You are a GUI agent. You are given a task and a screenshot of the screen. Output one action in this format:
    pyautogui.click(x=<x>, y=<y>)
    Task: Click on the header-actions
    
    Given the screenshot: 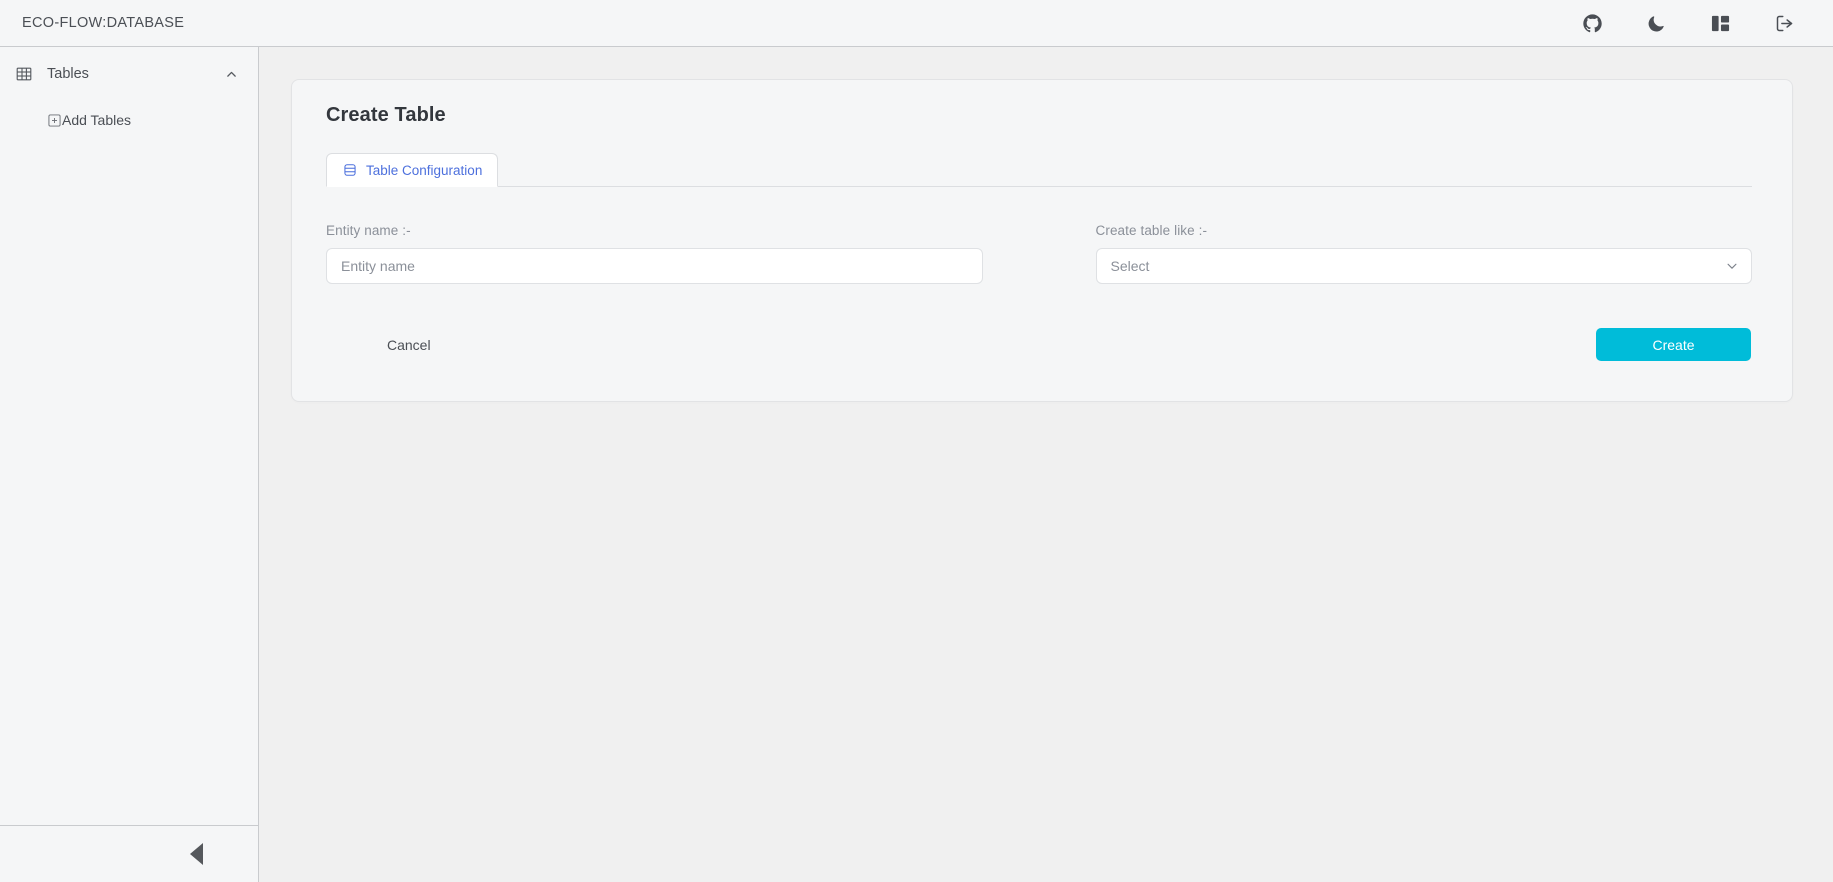 What is the action you would take?
    pyautogui.click(x=1694, y=23)
    